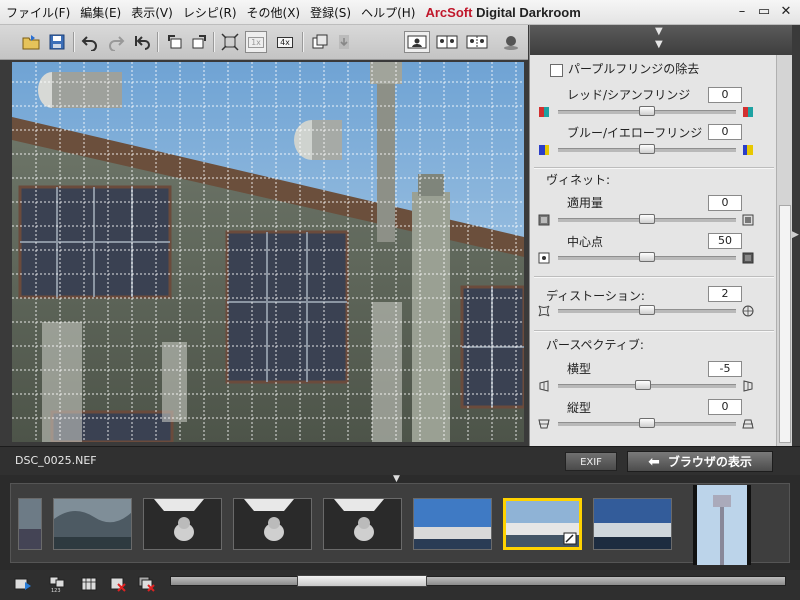 This screenshot has height=600, width=800. Describe the element at coordinates (209, 12) in the screenshot. I see `menu-recipe: レシピ(R)` at that location.